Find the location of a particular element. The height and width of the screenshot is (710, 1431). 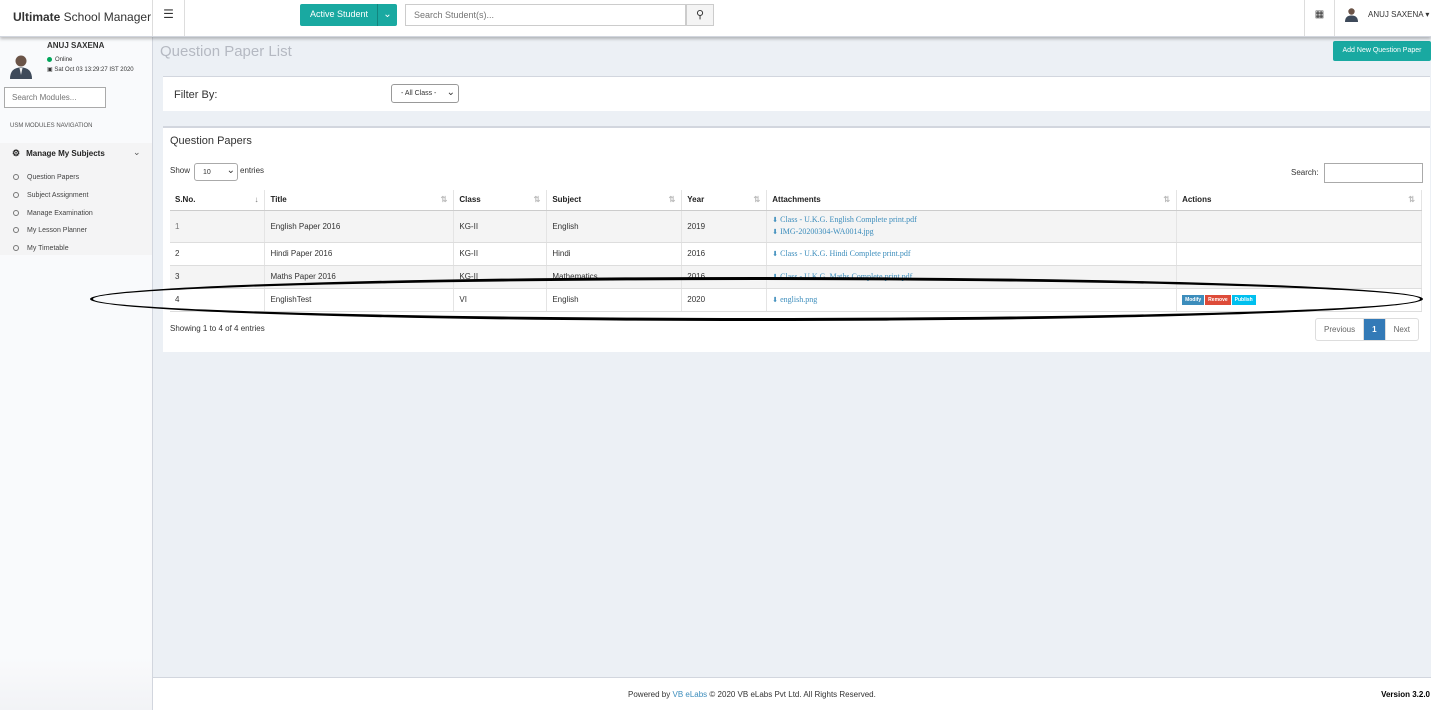

cell-attachments: ⬇ Class - U.K.G. Hindi Complete print.pdf is located at coordinates (972, 254).